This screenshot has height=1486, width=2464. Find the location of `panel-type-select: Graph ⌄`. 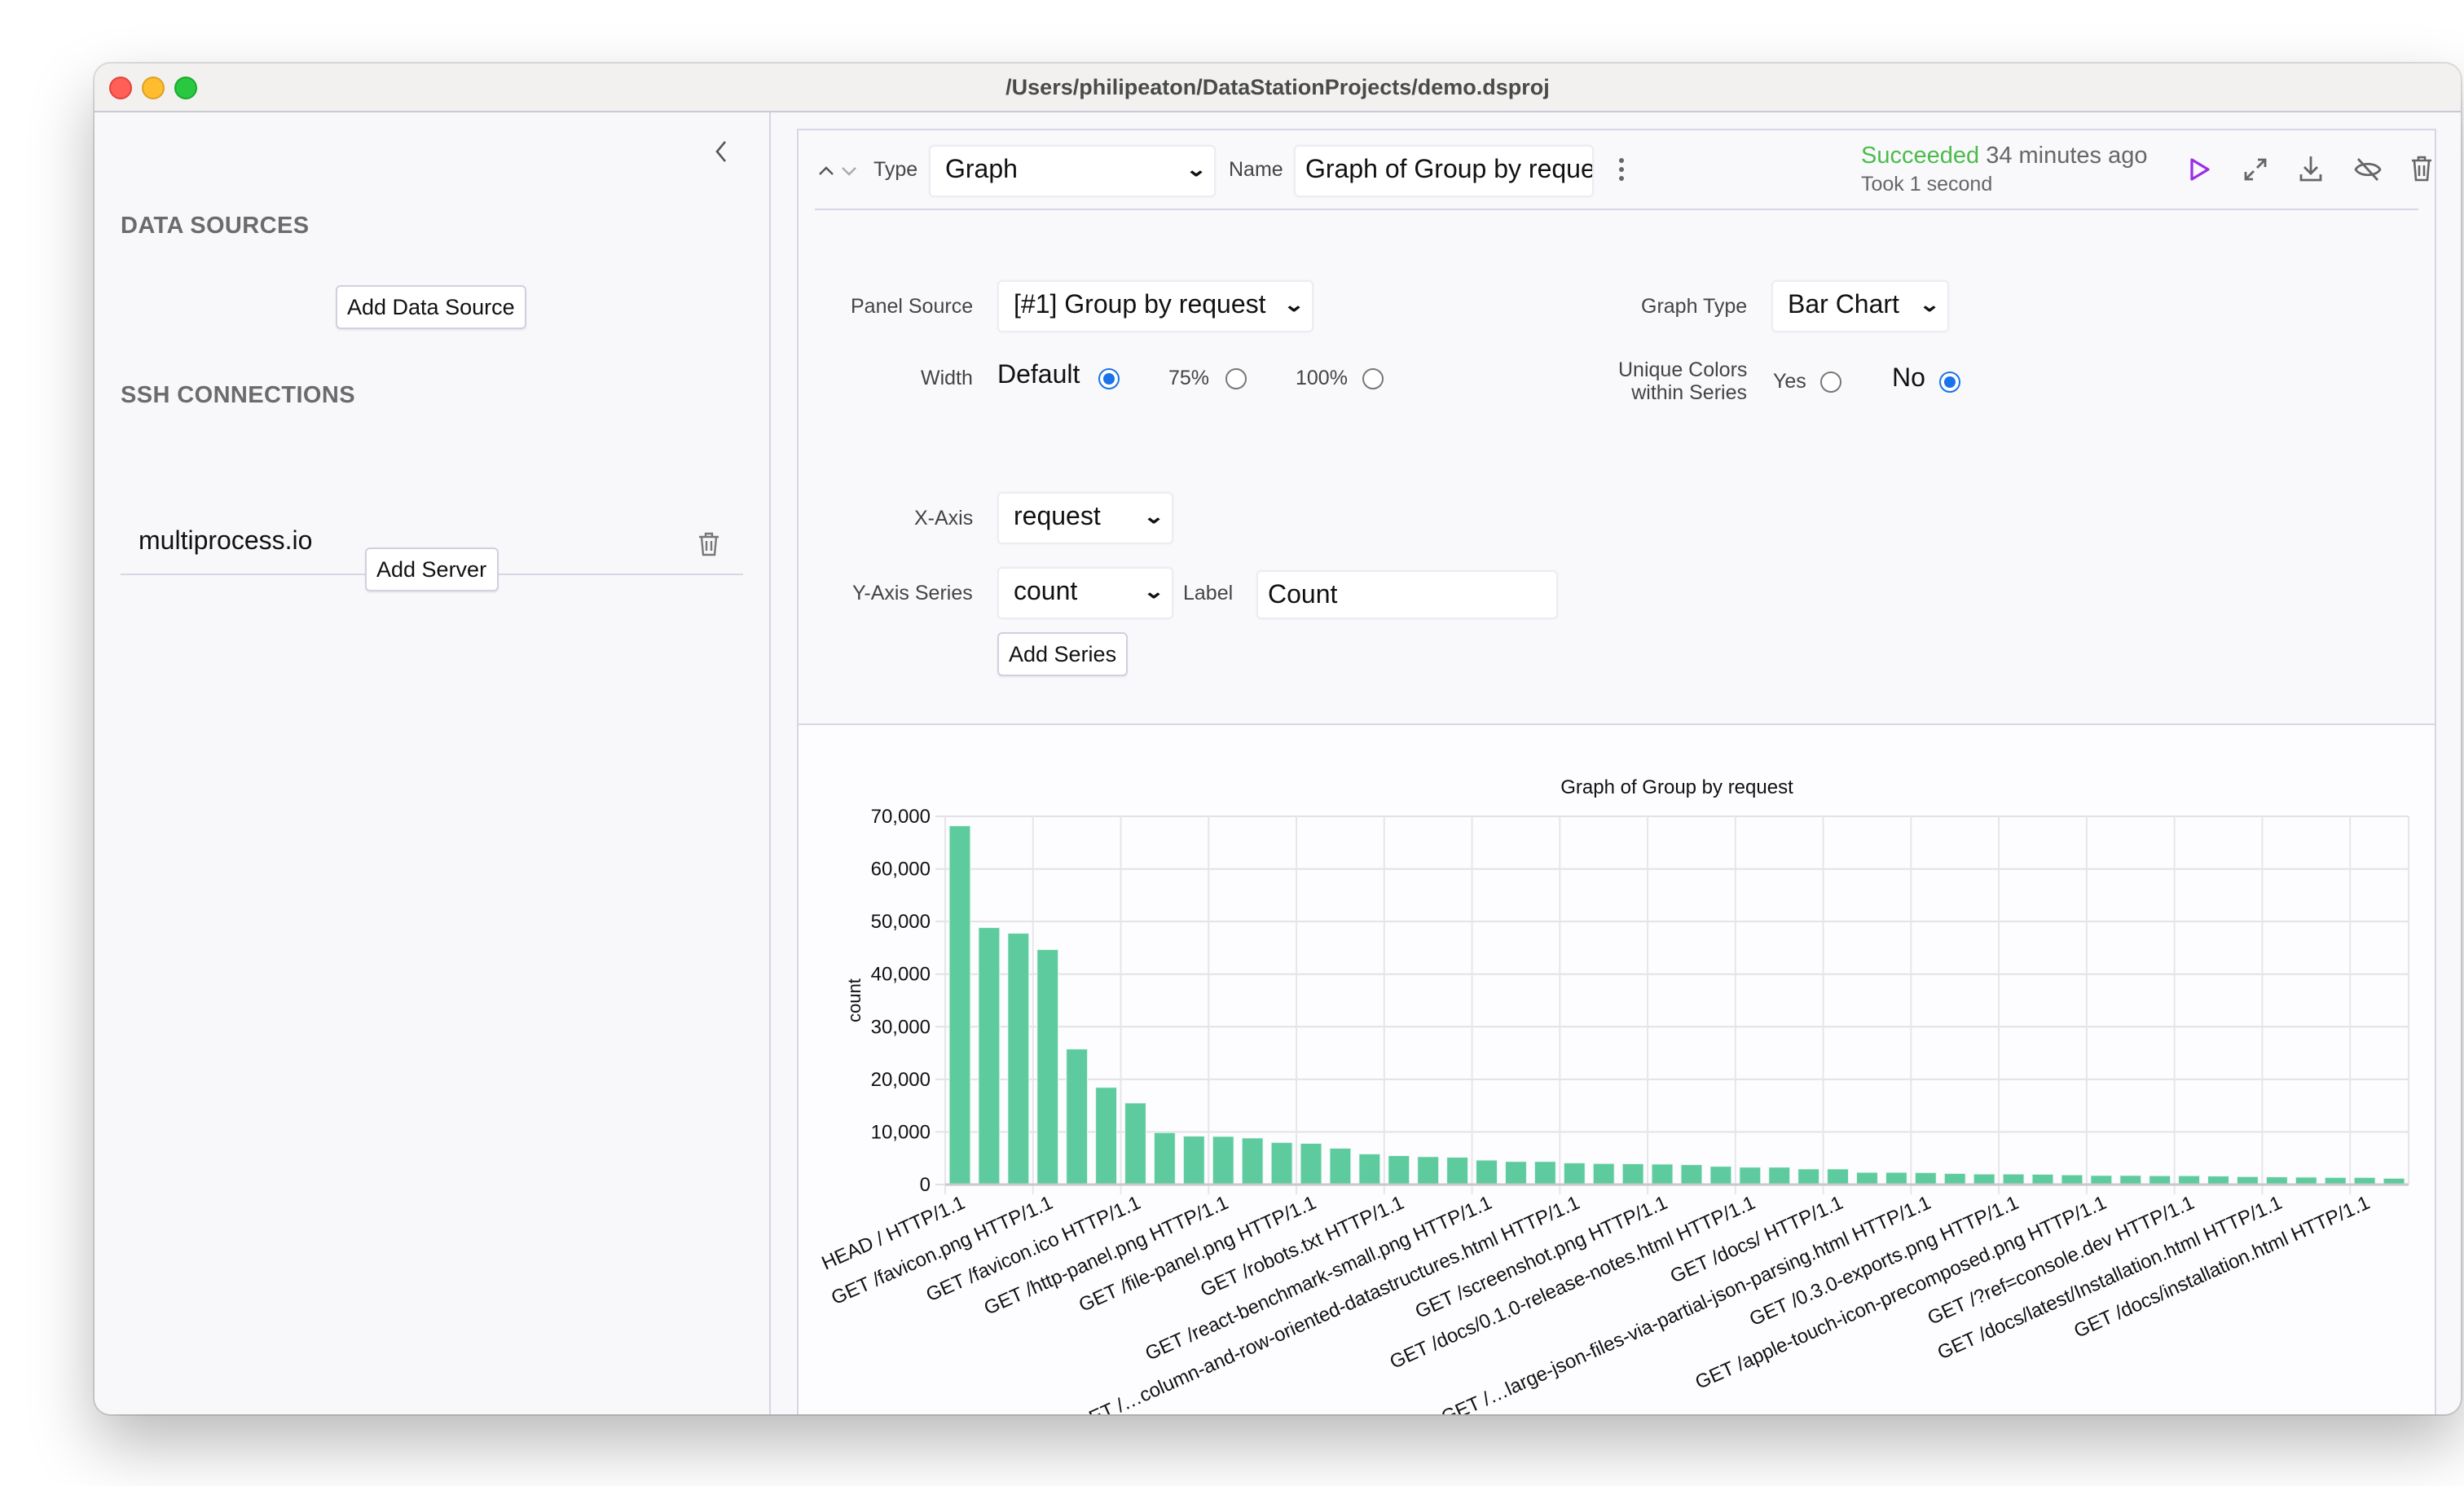

panel-type-select: Graph ⌄ is located at coordinates (1072, 171).